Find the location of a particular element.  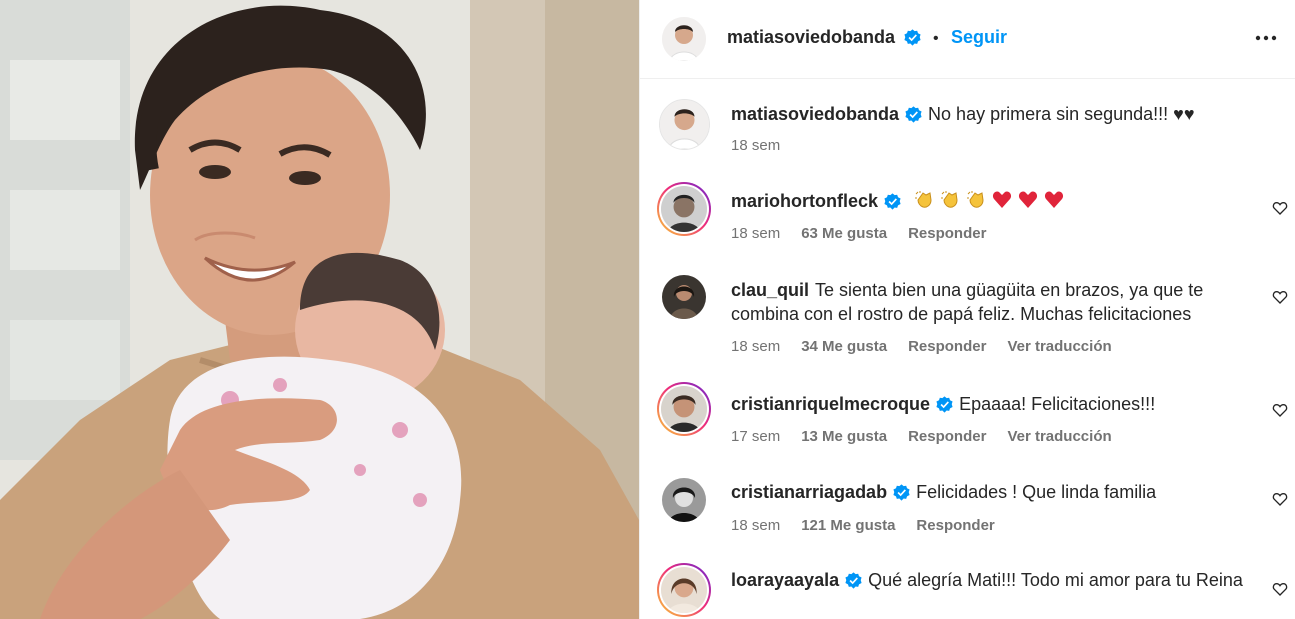

comment-meta: 17 sem 13 Me gusta Responder Ver traducción is located at coordinates (932, 436).